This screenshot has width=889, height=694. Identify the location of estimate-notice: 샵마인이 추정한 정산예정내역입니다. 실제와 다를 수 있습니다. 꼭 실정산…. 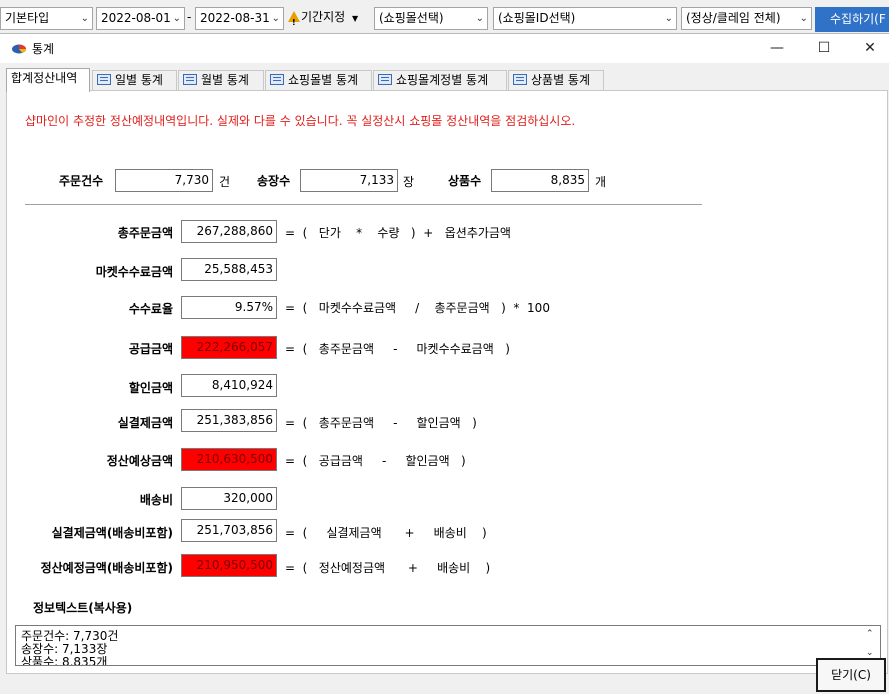
(300, 121).